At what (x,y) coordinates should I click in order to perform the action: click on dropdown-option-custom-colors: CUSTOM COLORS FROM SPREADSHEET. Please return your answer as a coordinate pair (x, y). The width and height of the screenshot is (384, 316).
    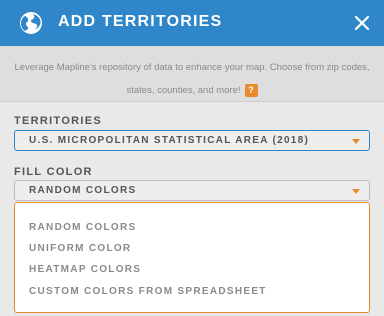
    Looking at the image, I should click on (148, 291).